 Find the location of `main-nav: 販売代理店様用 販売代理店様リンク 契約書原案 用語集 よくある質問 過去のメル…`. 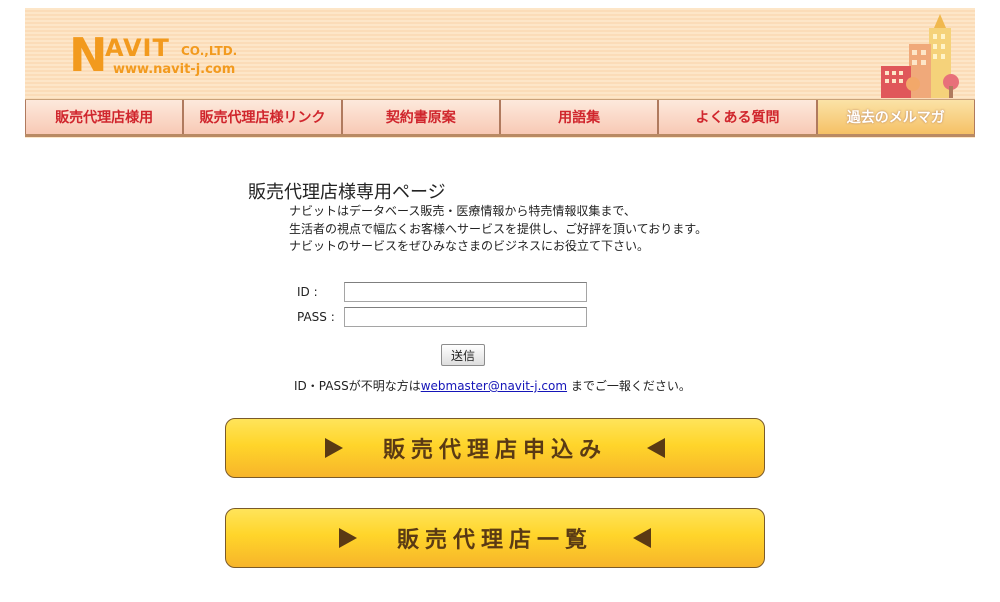

main-nav: 販売代理店様用 販売代理店様リンク 契約書原案 用語集 よくある質問 過去のメル… is located at coordinates (500, 118).